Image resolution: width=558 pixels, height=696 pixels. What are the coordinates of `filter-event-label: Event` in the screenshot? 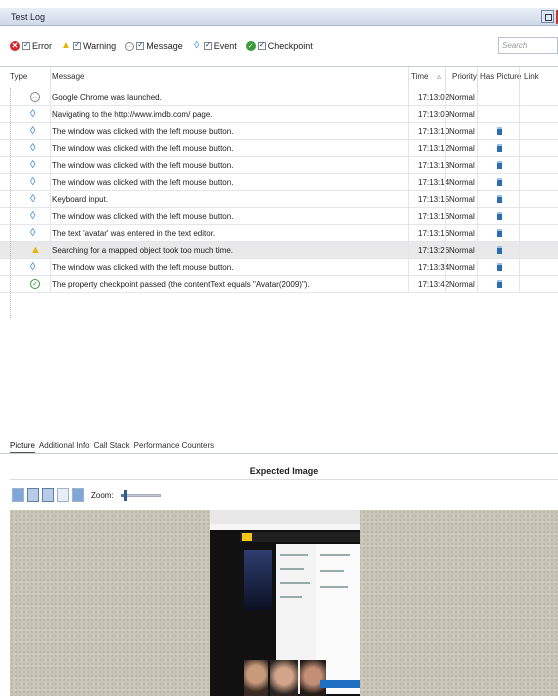 It's located at (225, 46).